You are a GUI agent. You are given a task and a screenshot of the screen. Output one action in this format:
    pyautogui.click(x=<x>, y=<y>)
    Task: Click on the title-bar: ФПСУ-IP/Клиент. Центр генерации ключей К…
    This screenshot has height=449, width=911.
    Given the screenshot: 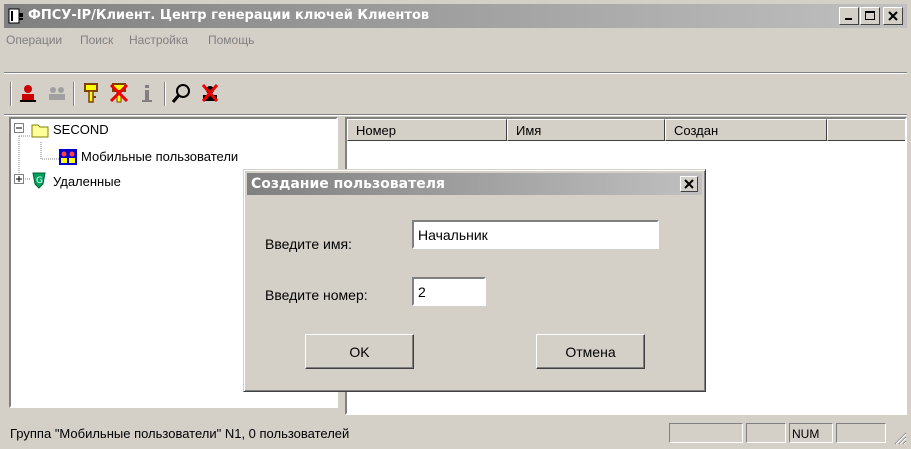 What is the action you would take?
    pyautogui.click(x=455, y=16)
    